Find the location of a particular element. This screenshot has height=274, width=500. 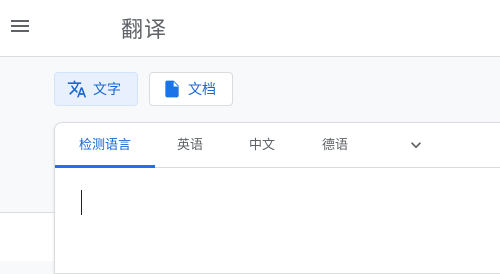

tab-label: 德语 is located at coordinates (334, 145).